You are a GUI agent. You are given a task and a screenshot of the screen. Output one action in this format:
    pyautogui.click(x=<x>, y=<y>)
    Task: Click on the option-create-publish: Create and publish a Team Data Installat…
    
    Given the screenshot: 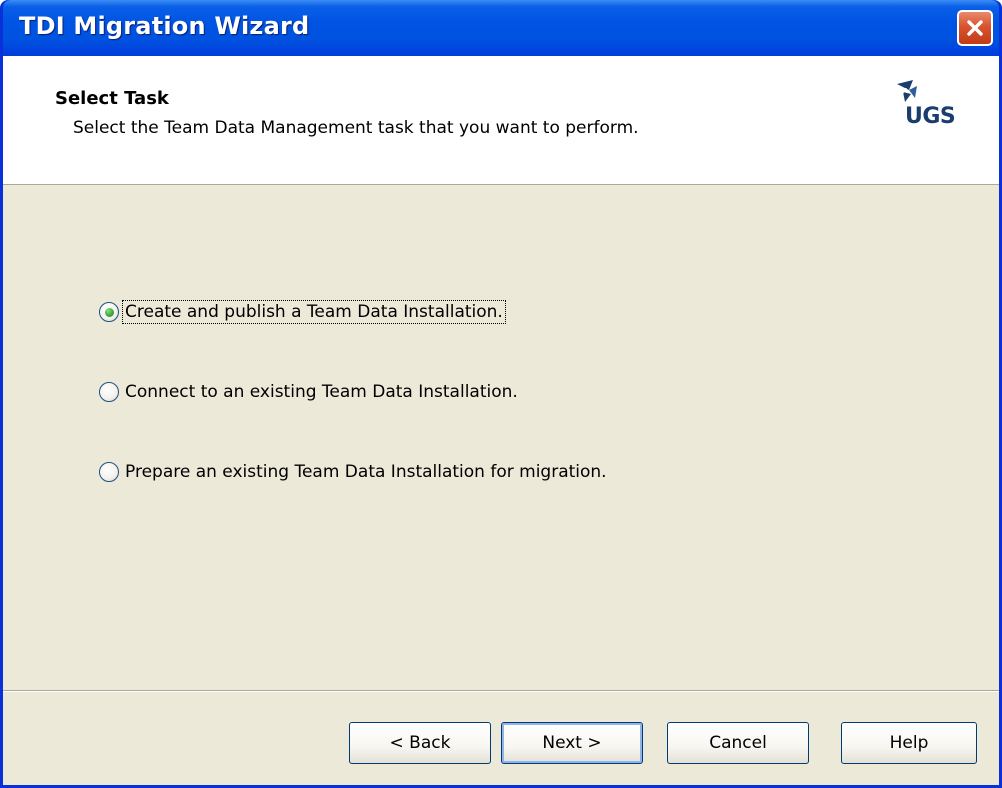 What is the action you would take?
    pyautogui.click(x=449, y=312)
    